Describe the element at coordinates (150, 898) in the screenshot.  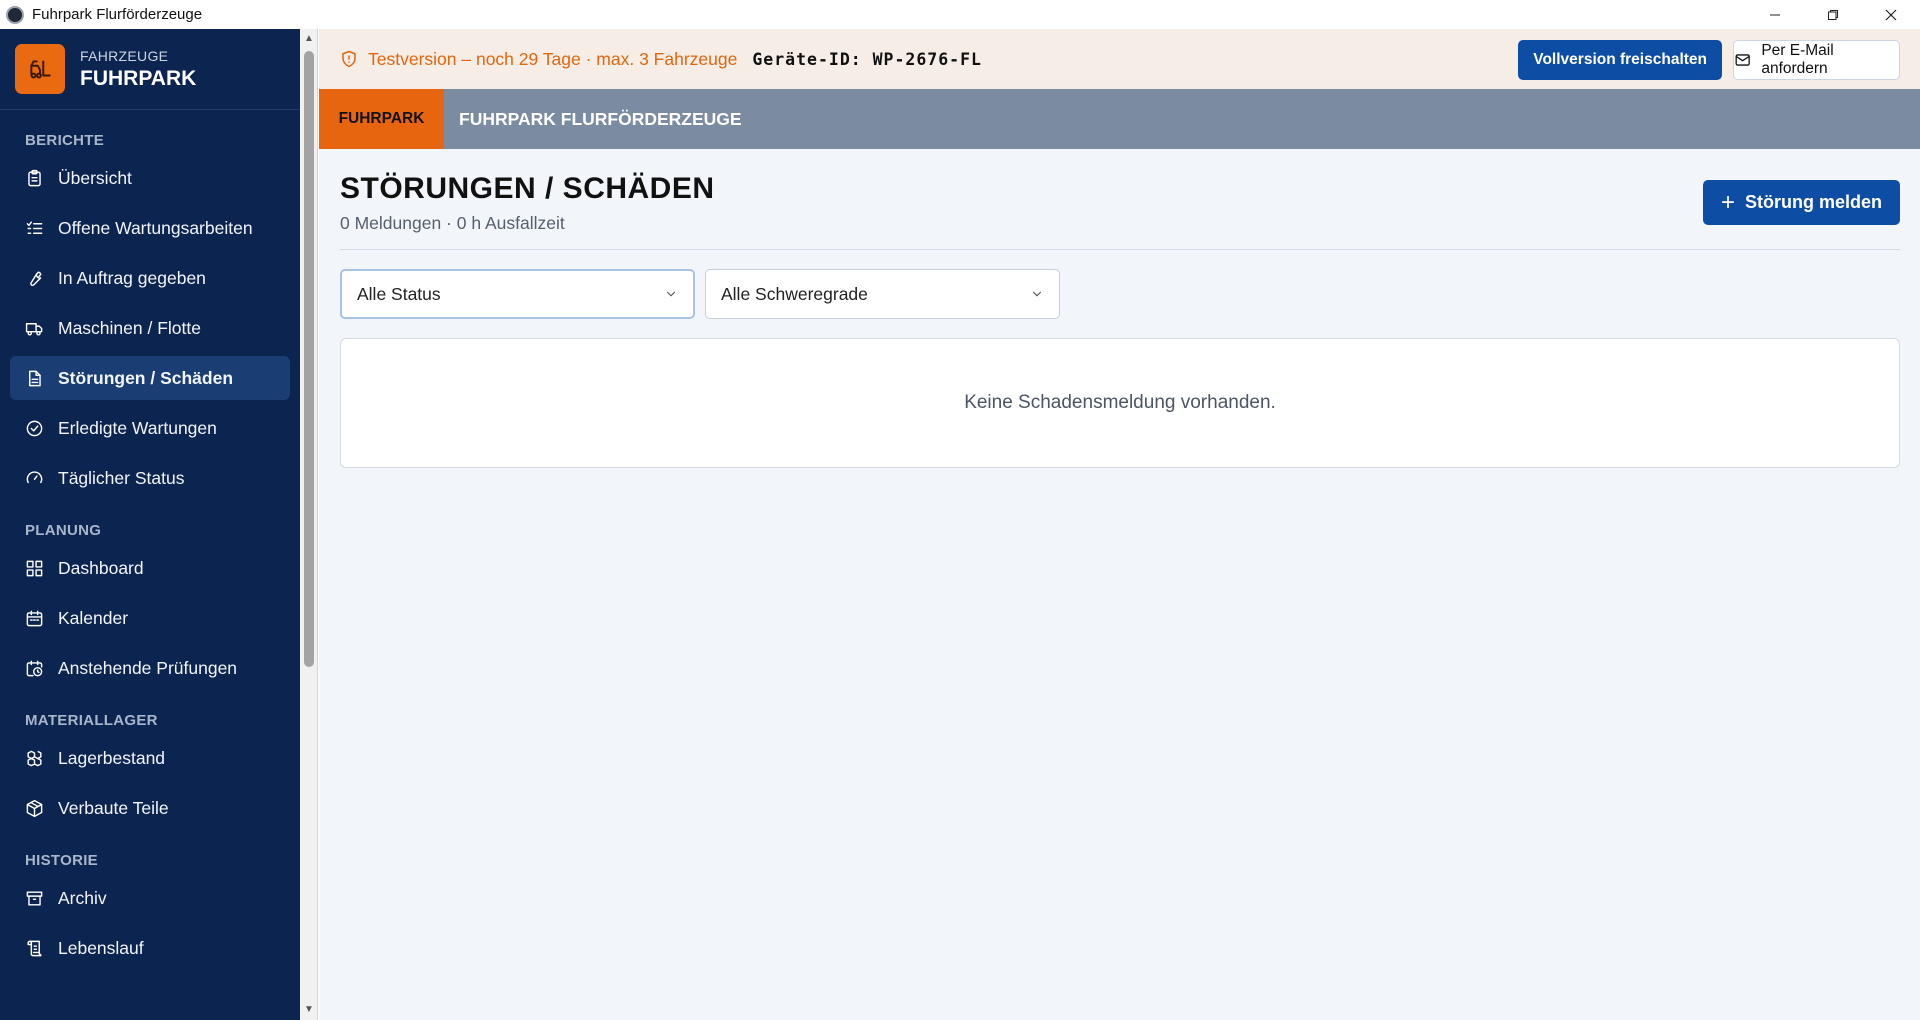
I see `sidebar-item-archiv: Archiv` at that location.